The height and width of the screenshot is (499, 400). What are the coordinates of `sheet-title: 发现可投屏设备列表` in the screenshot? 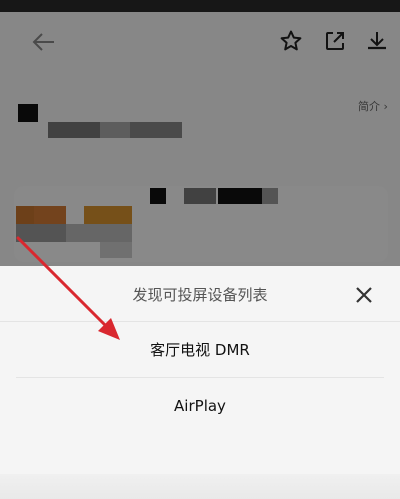 It's located at (200, 295).